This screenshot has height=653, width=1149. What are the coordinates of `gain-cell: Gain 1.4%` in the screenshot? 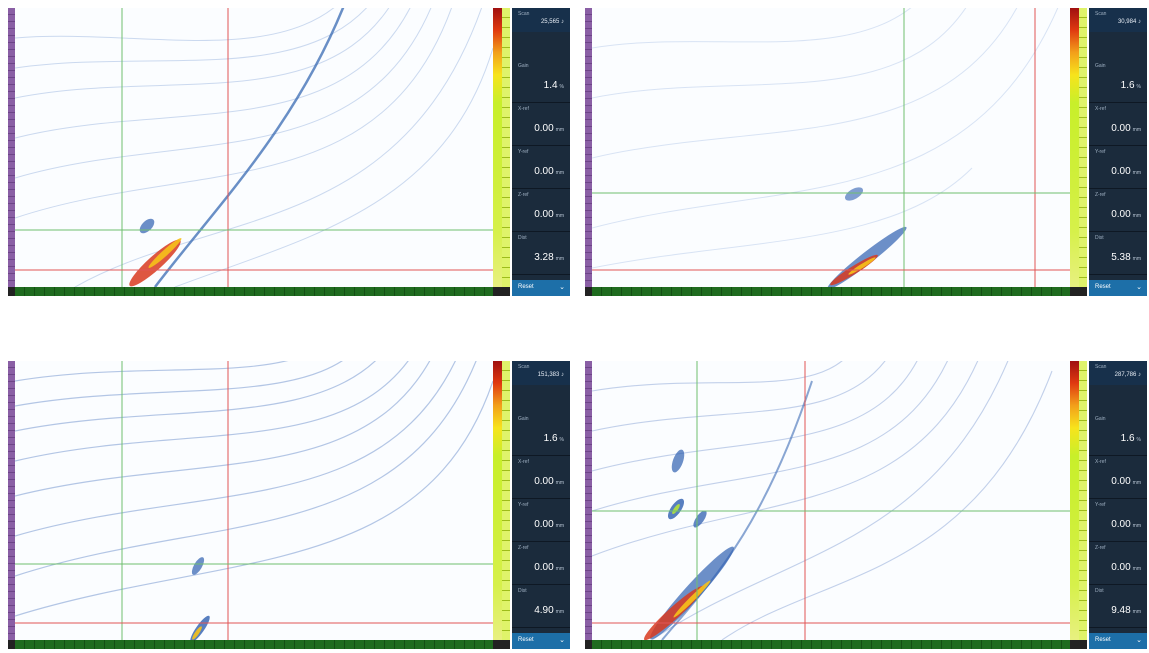 It's located at (541, 81).